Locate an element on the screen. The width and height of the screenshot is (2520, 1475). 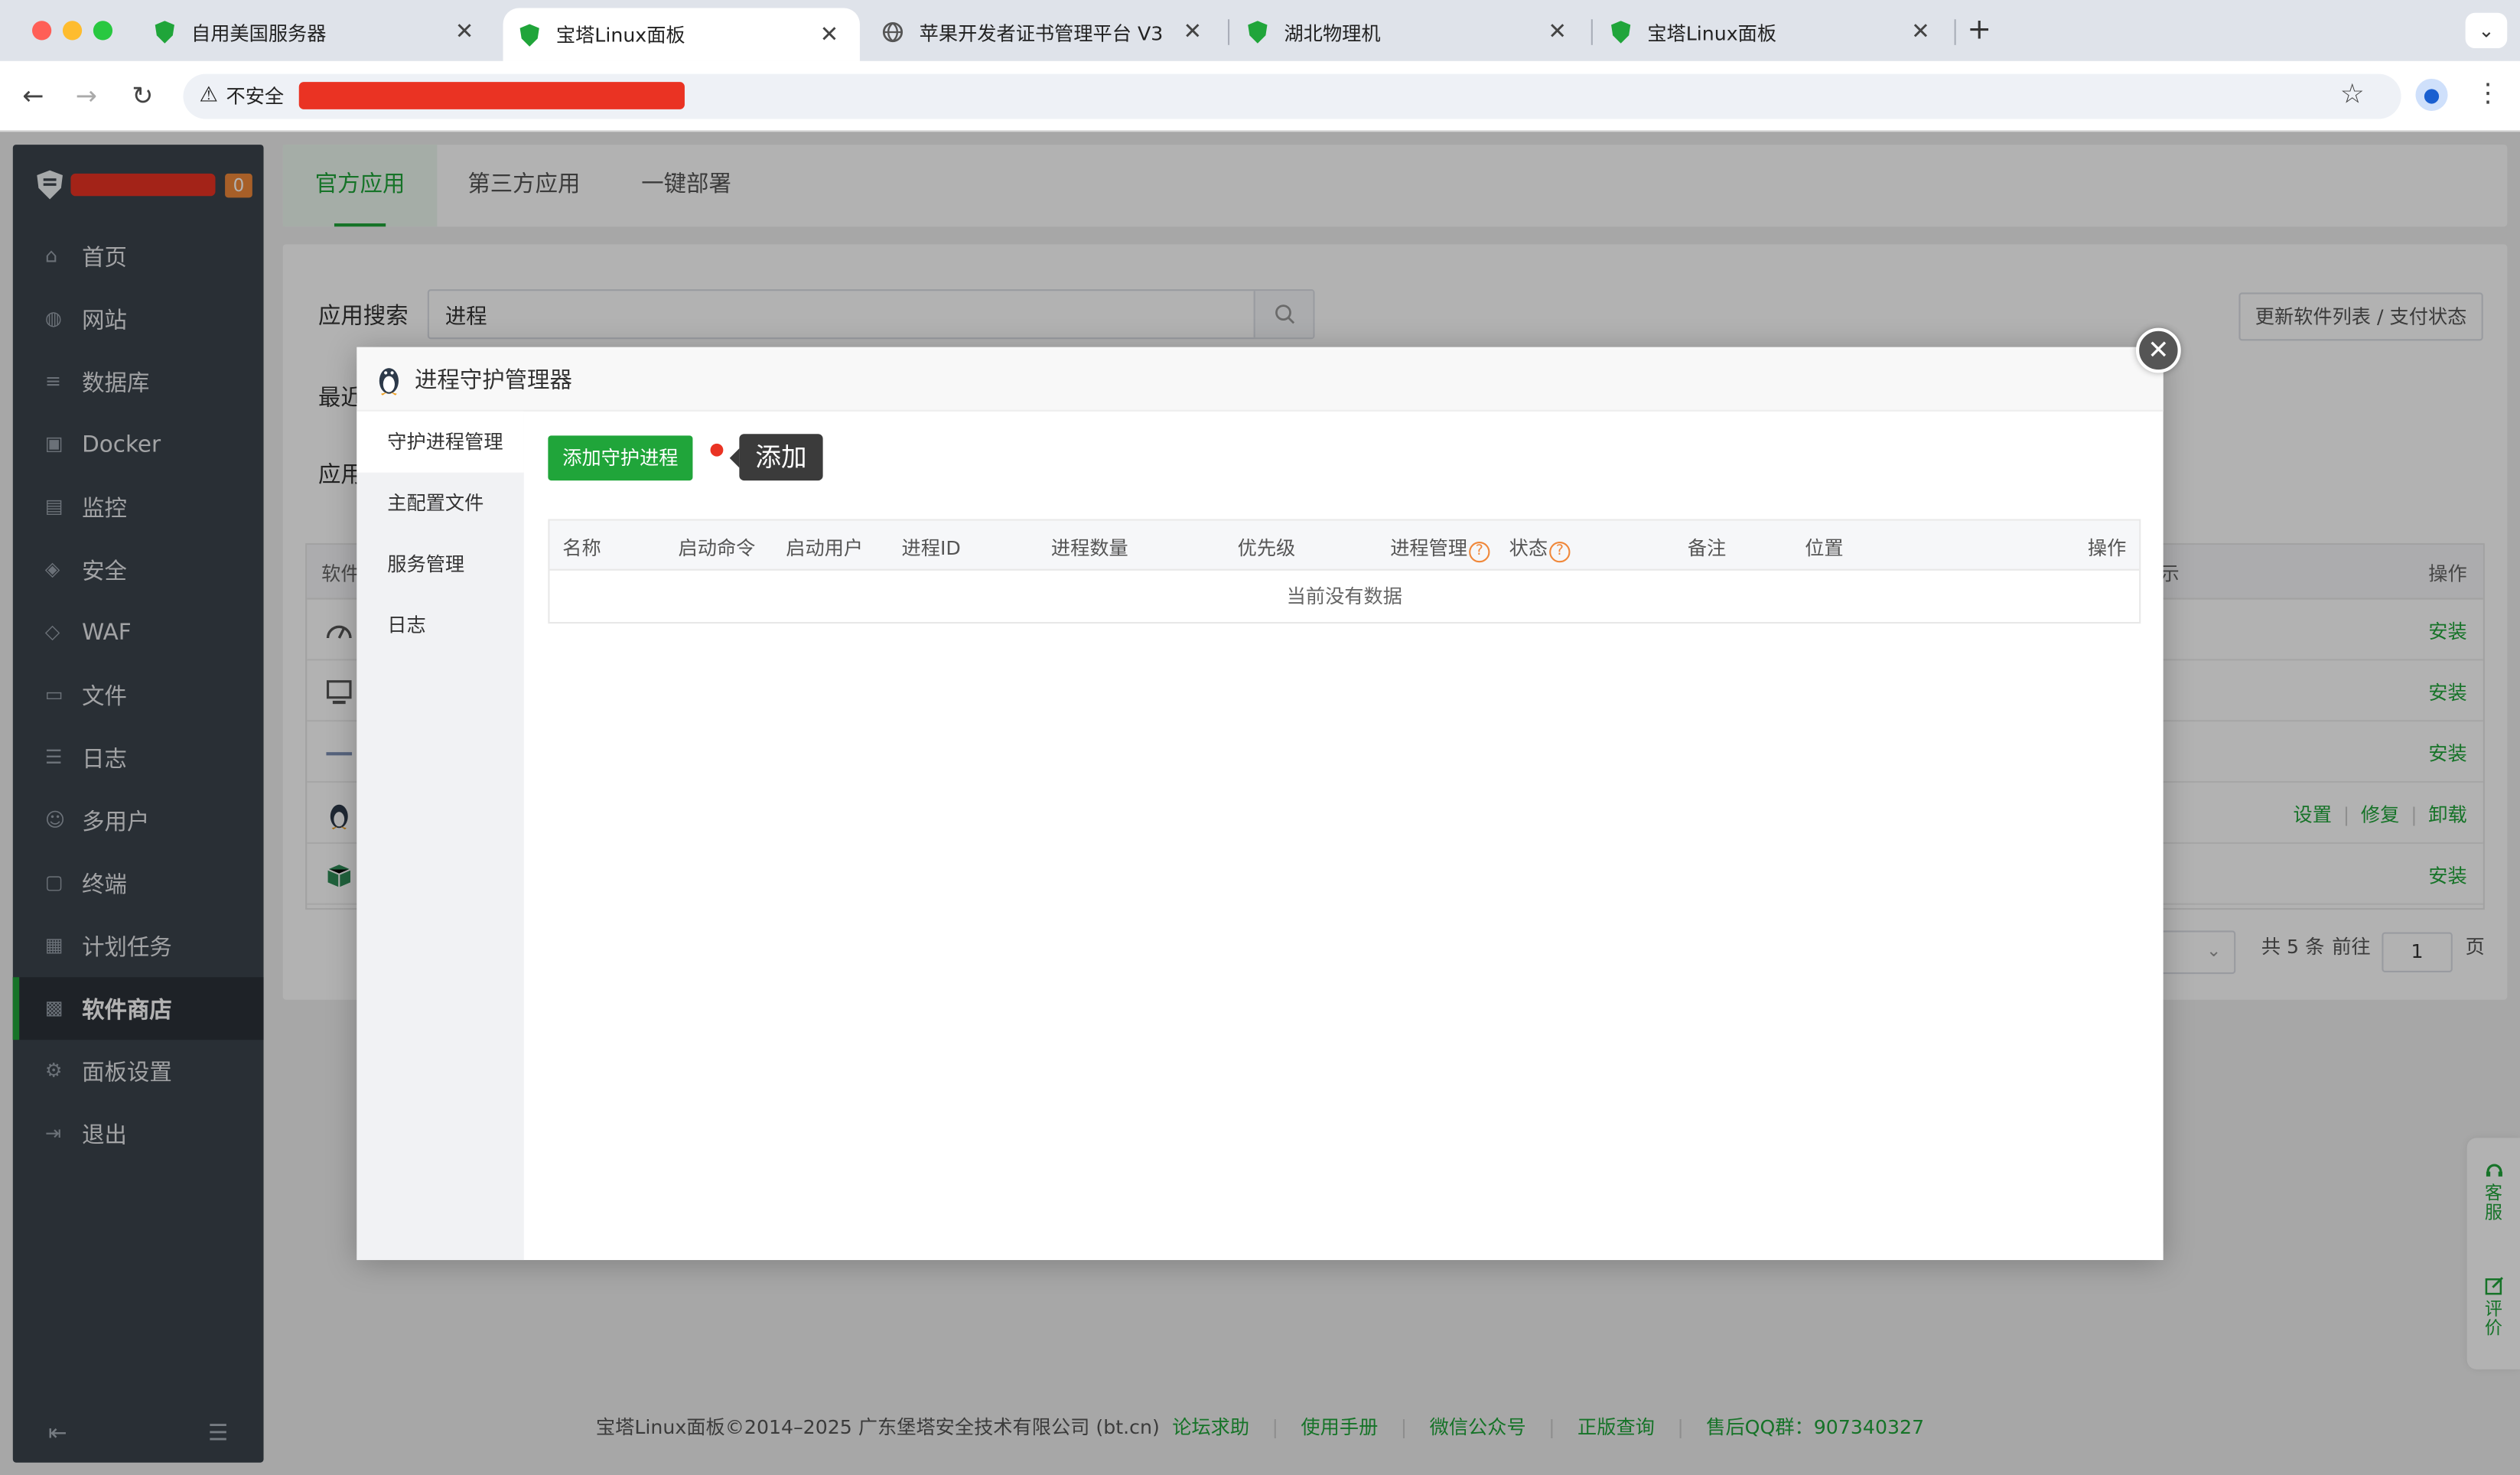
column-process-id: 进程ID is located at coordinates (931, 548).